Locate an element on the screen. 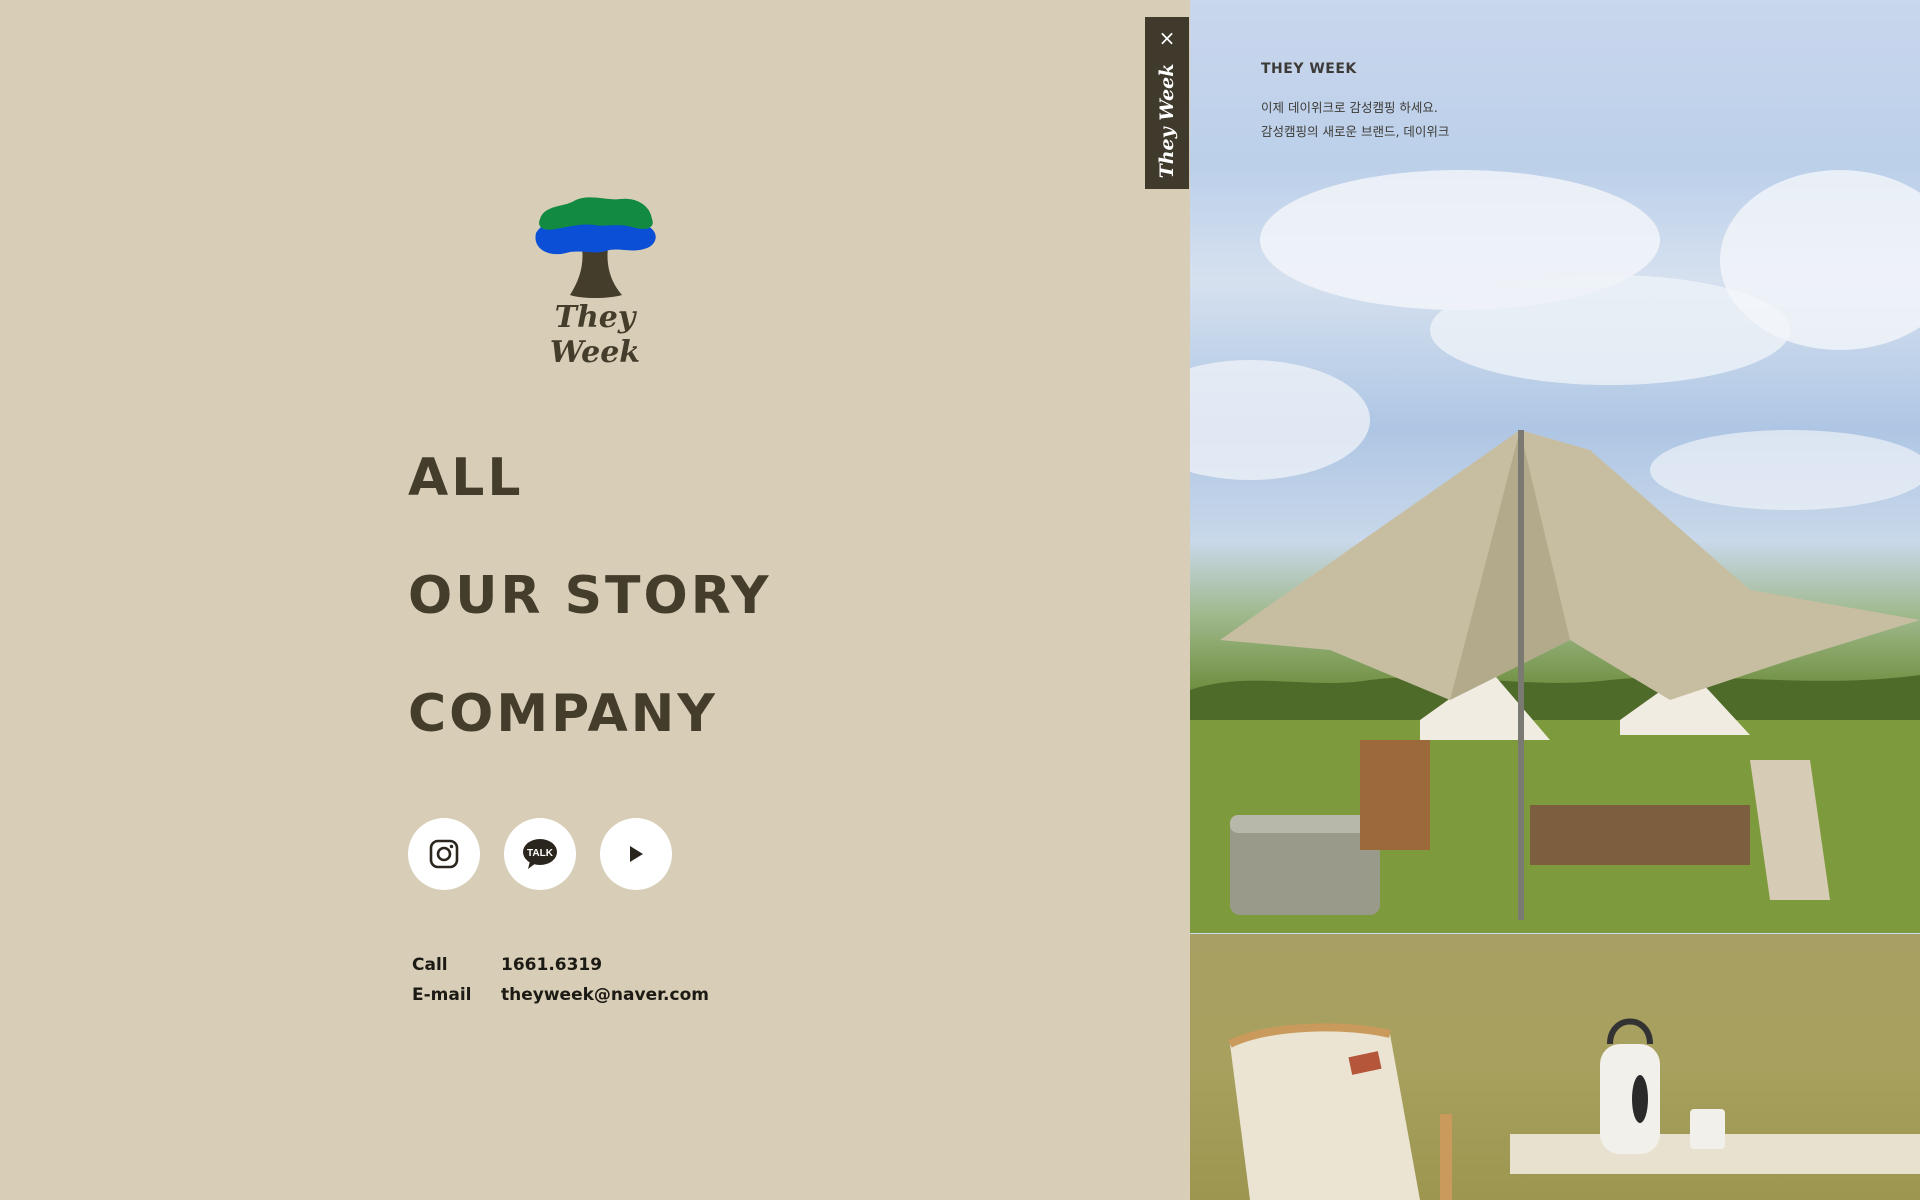 This screenshot has height=1200, width=1920. kakaotalk-button: TALK is located at coordinates (540, 854).